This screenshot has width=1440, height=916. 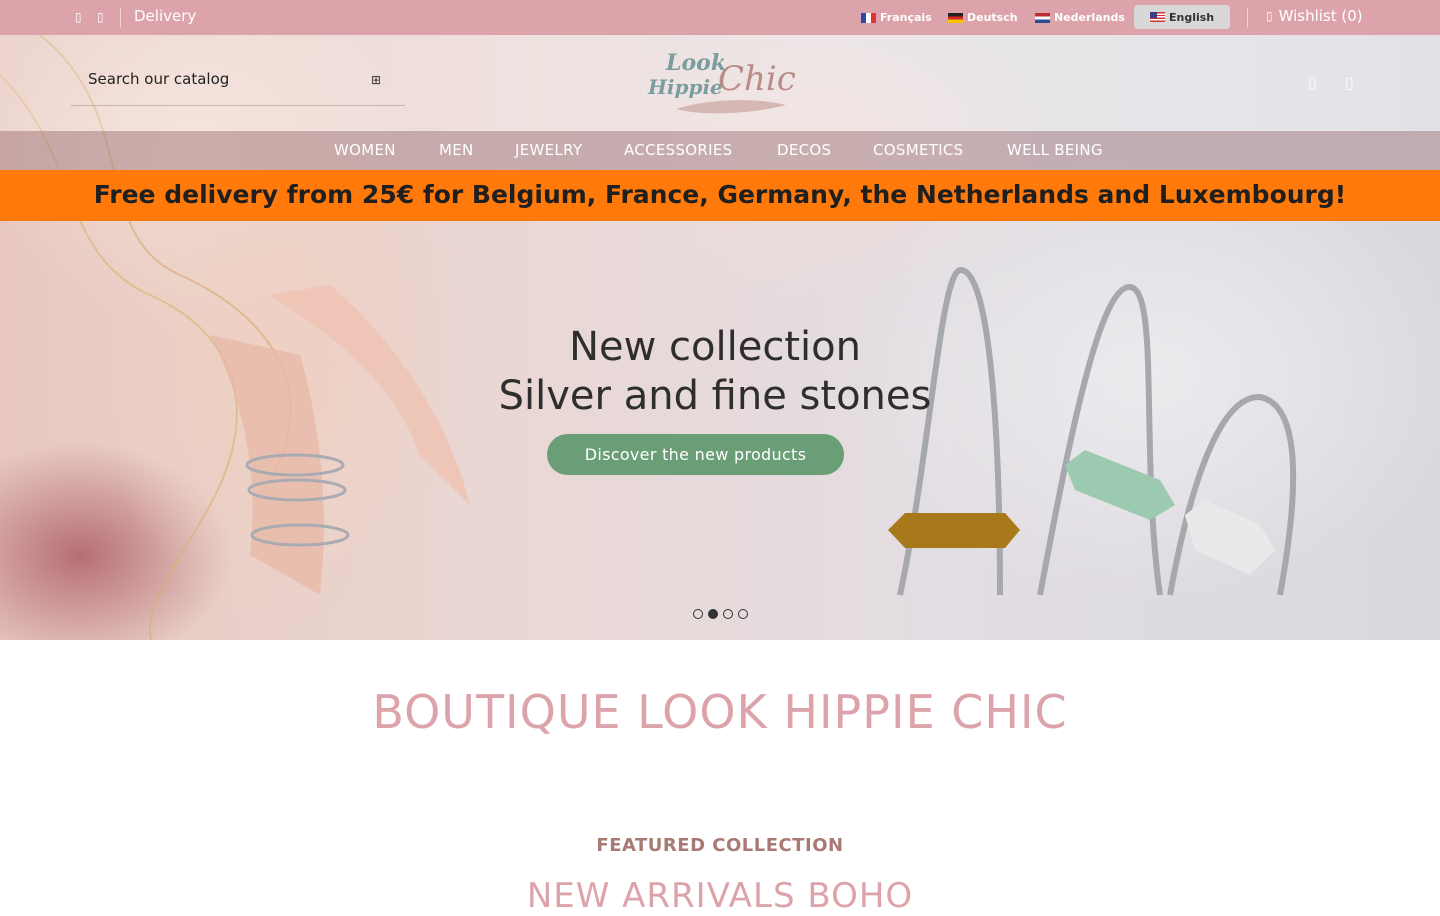 What do you see at coordinates (896, 17) in the screenshot?
I see `language-french: Français` at bounding box center [896, 17].